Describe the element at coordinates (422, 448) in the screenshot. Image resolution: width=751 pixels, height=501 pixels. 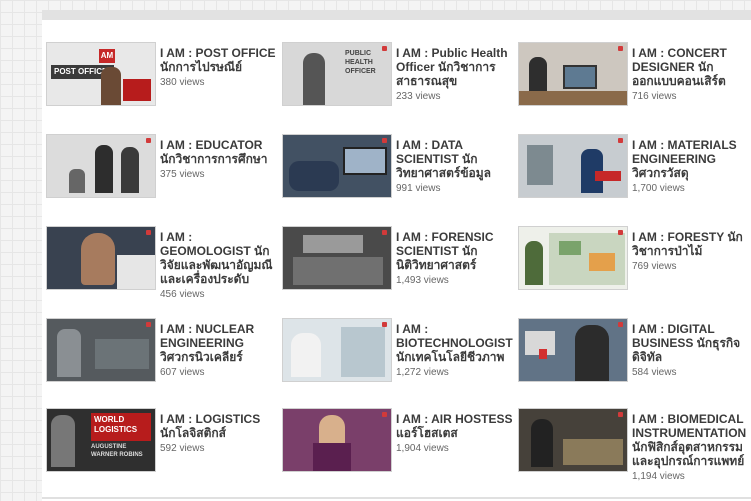
I see `view-count: 1,904 views` at that location.